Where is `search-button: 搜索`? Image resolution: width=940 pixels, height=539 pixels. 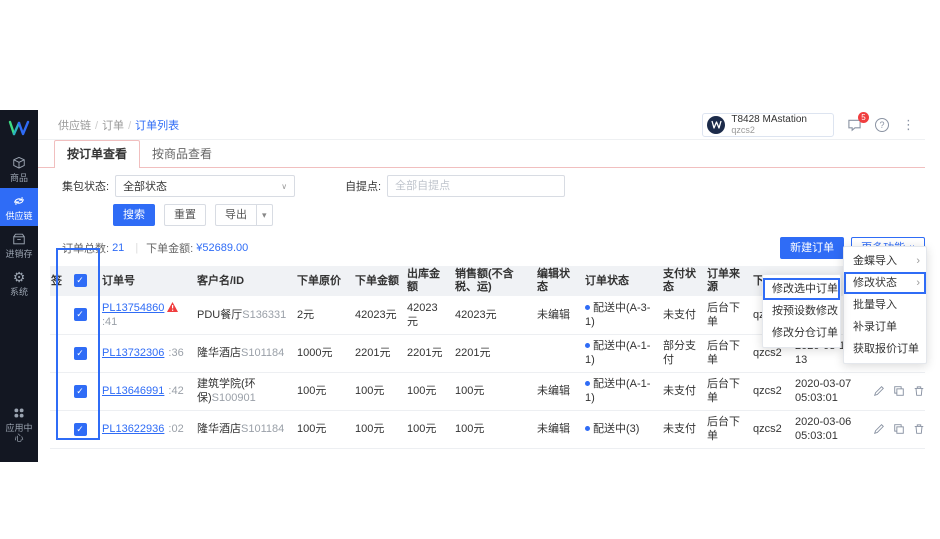
search-button: 搜索 is located at coordinates (134, 215).